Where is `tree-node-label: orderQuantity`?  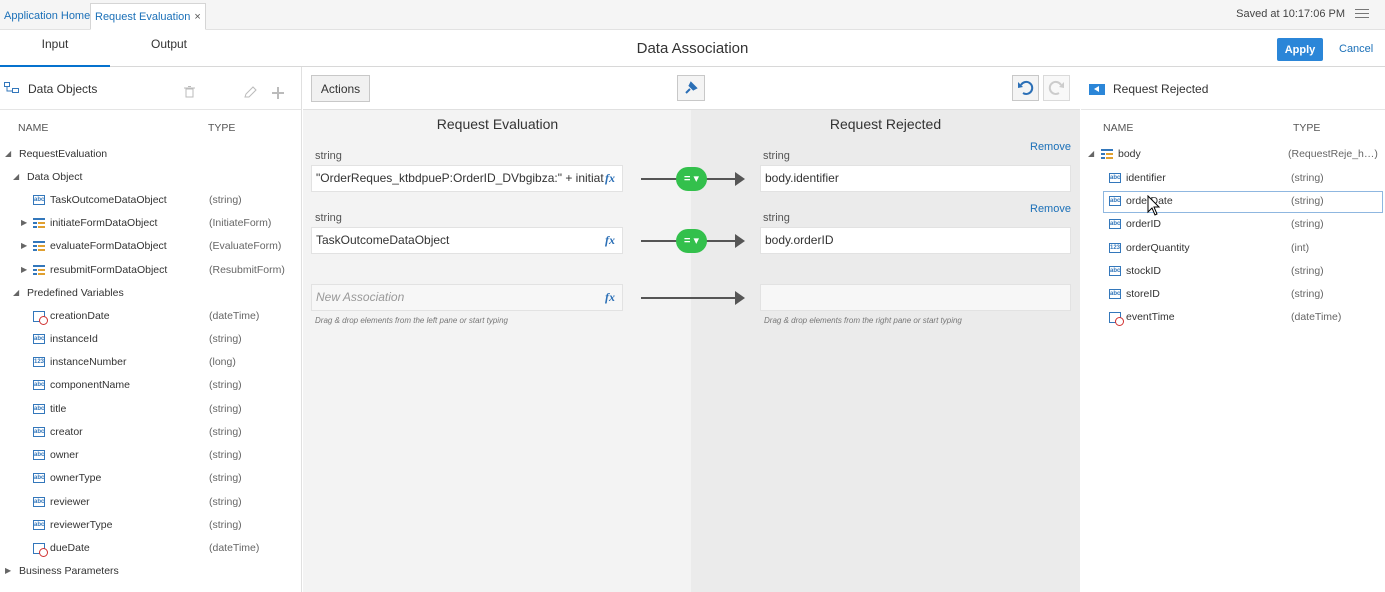 tree-node-label: orderQuantity is located at coordinates (1158, 248).